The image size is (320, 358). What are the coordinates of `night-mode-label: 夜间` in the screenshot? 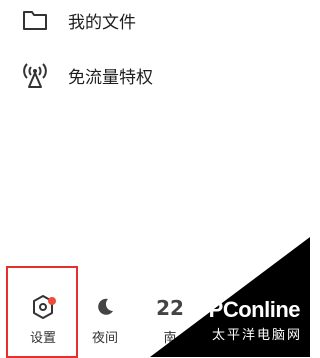 It's located at (104, 338).